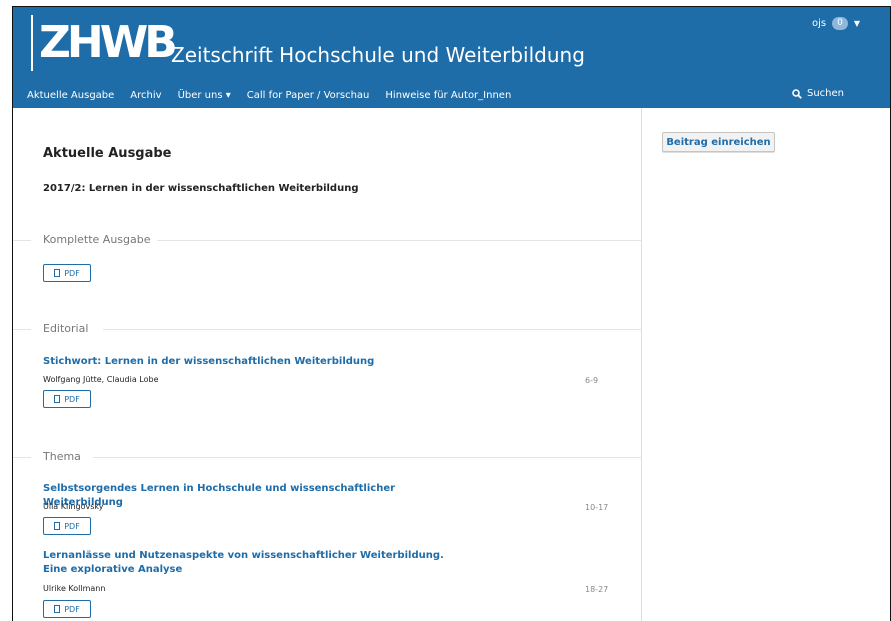  What do you see at coordinates (145, 95) in the screenshot?
I see `nav-item-archiv: Archiv` at bounding box center [145, 95].